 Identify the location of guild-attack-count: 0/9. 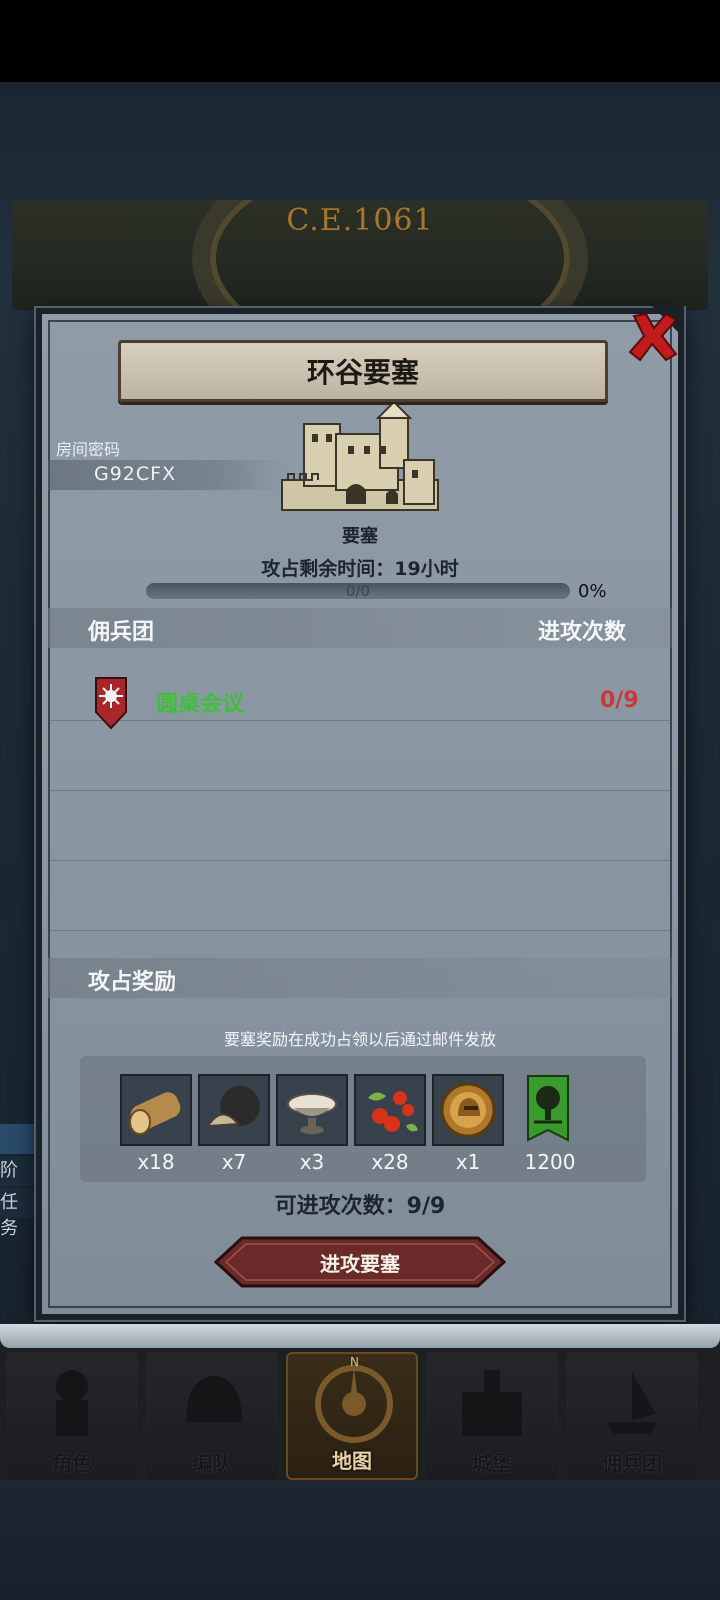
(619, 700).